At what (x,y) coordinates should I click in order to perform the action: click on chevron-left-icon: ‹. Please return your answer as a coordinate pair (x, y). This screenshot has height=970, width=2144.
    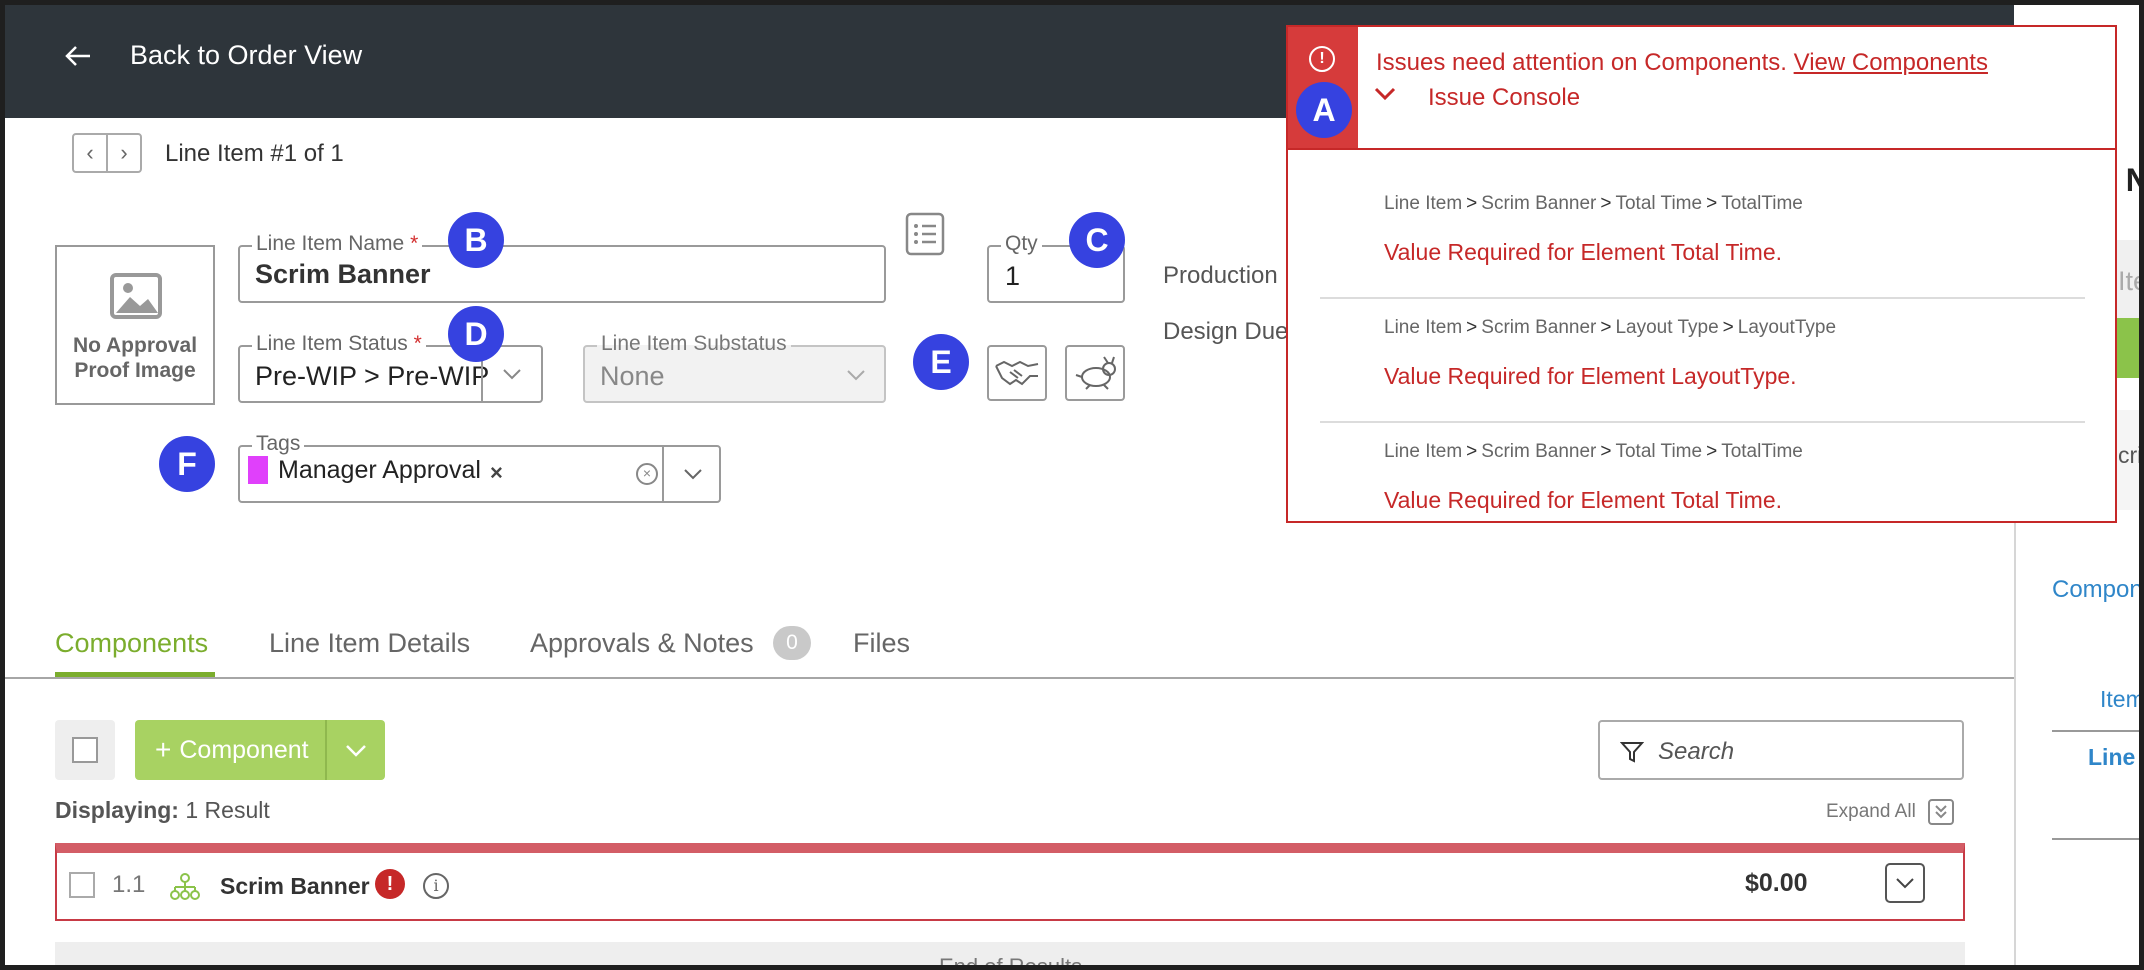
    Looking at the image, I should click on (91, 153).